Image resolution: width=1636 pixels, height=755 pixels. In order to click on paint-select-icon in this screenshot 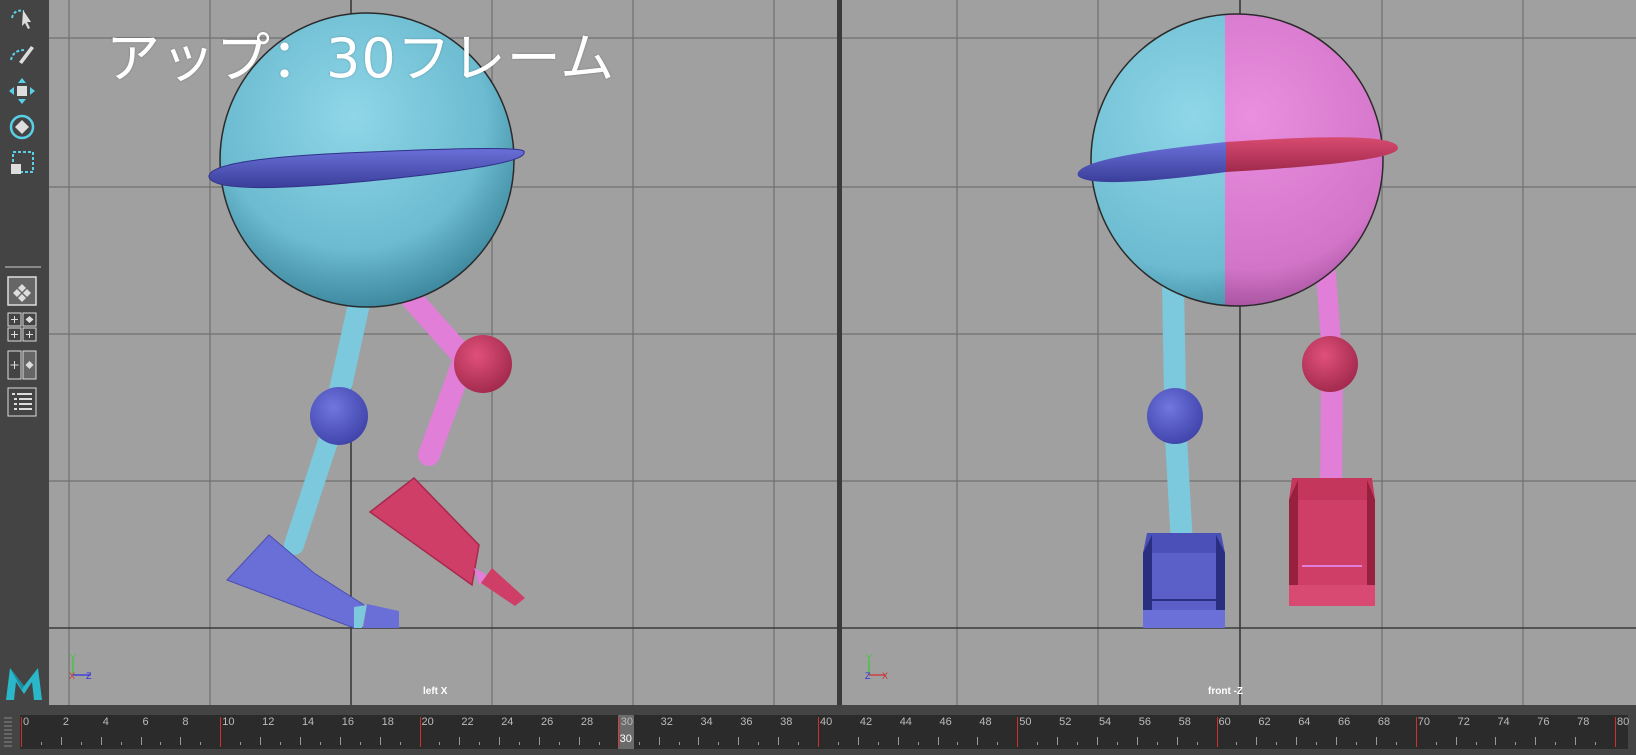, I will do `click(22, 55)`.